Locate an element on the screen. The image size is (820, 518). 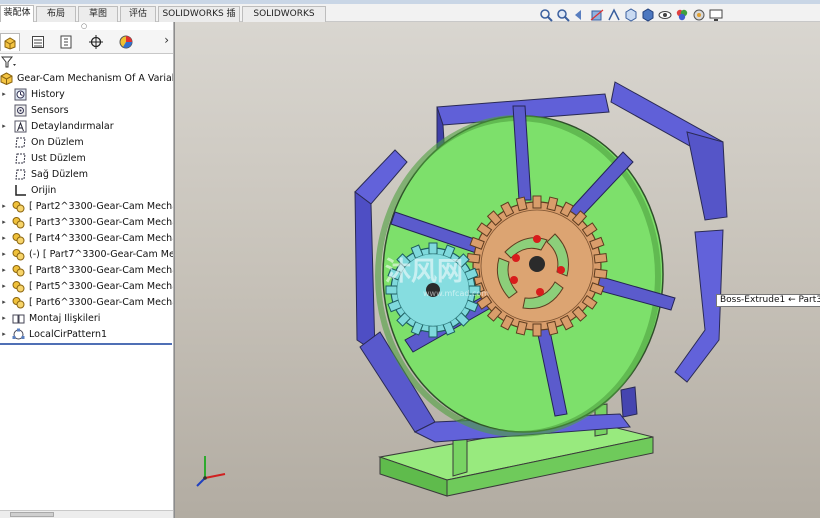
tree-item-annotations: ▸ Detaylandırmalar is located at coordinates (86, 126).